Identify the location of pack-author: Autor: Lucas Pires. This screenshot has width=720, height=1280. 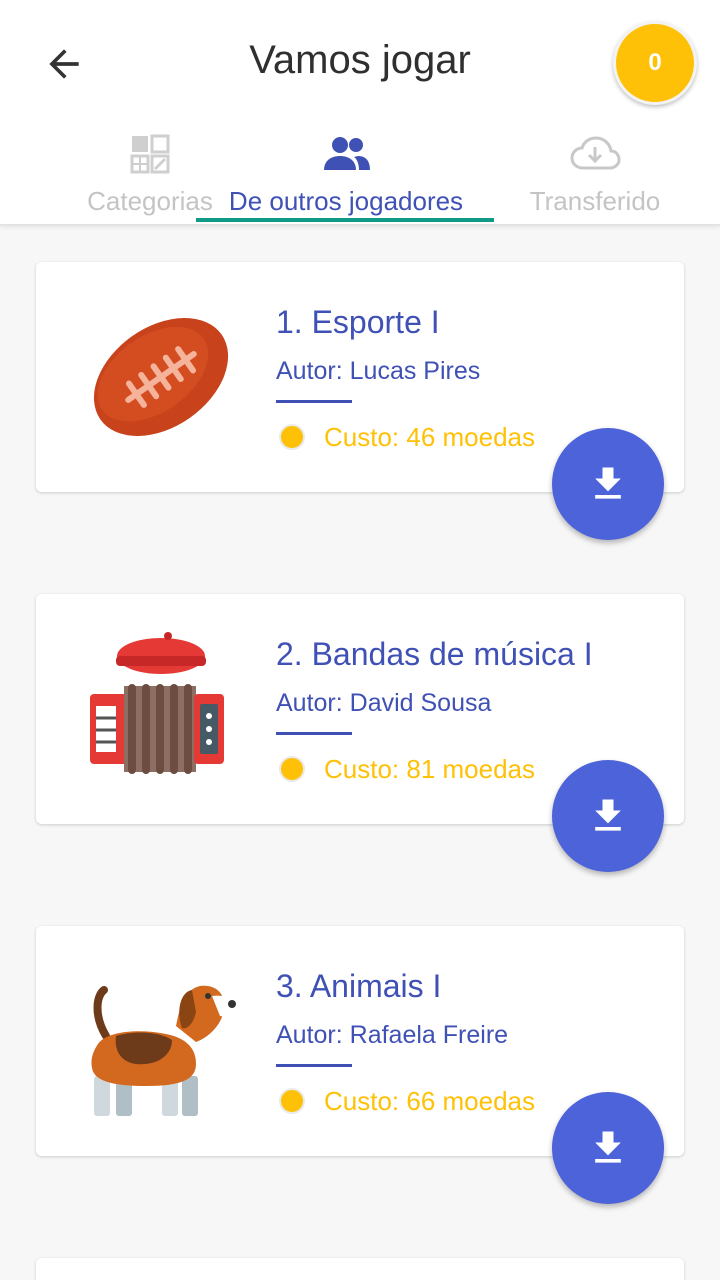
(378, 371).